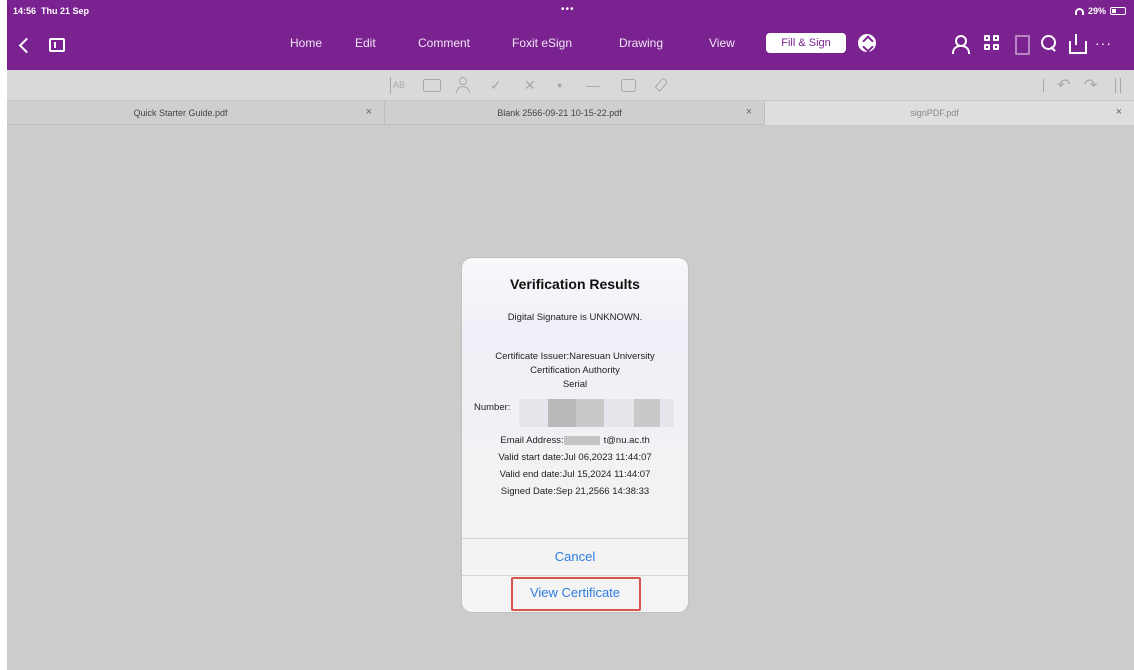  Describe the element at coordinates (1049, 44) in the screenshot. I see `search-icon` at that location.